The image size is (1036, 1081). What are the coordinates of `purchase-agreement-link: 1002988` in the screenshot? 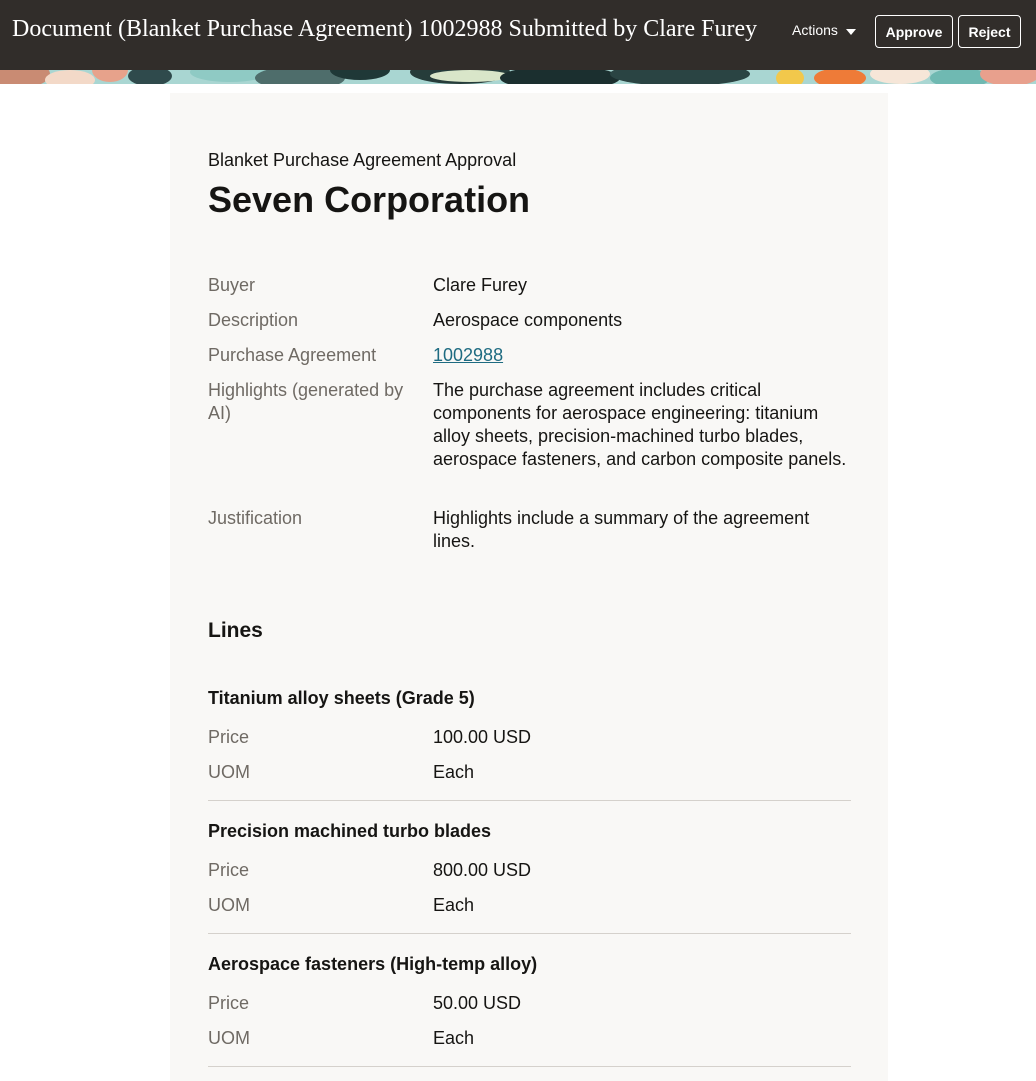 It's located at (468, 355).